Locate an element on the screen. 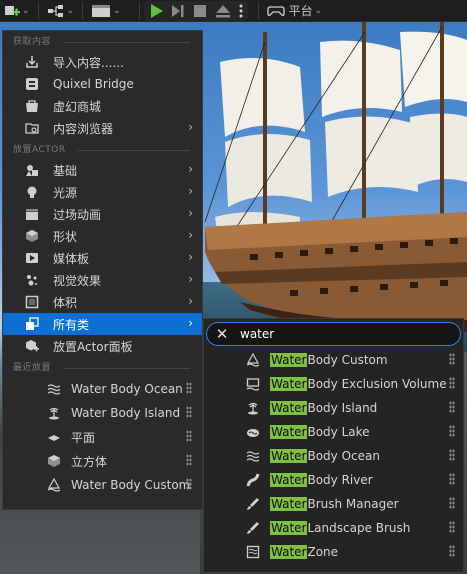 This screenshot has height=574, width=467. recent-item-label: 立方体 is located at coordinates (89, 461).